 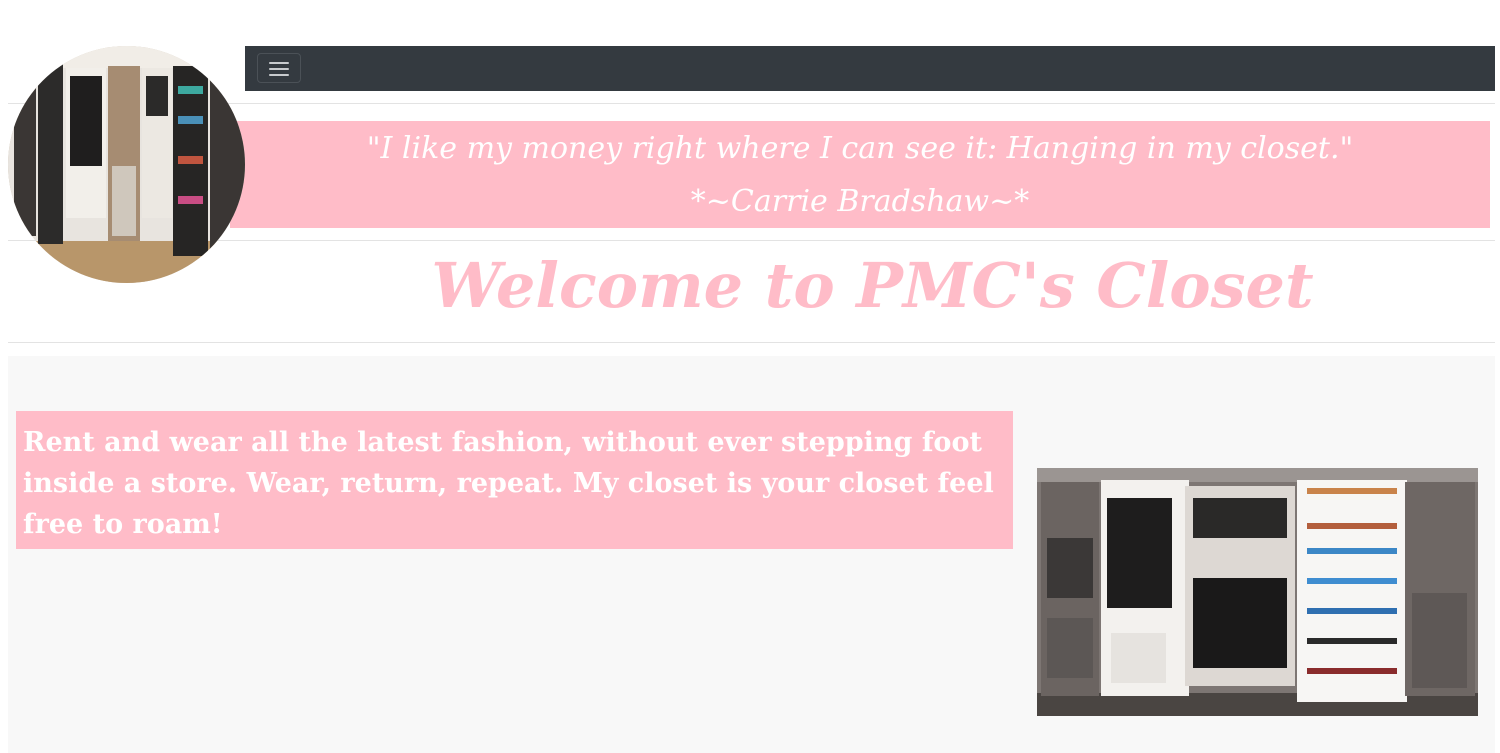 What do you see at coordinates (279, 68) in the screenshot?
I see `navbar-toggle-button` at bounding box center [279, 68].